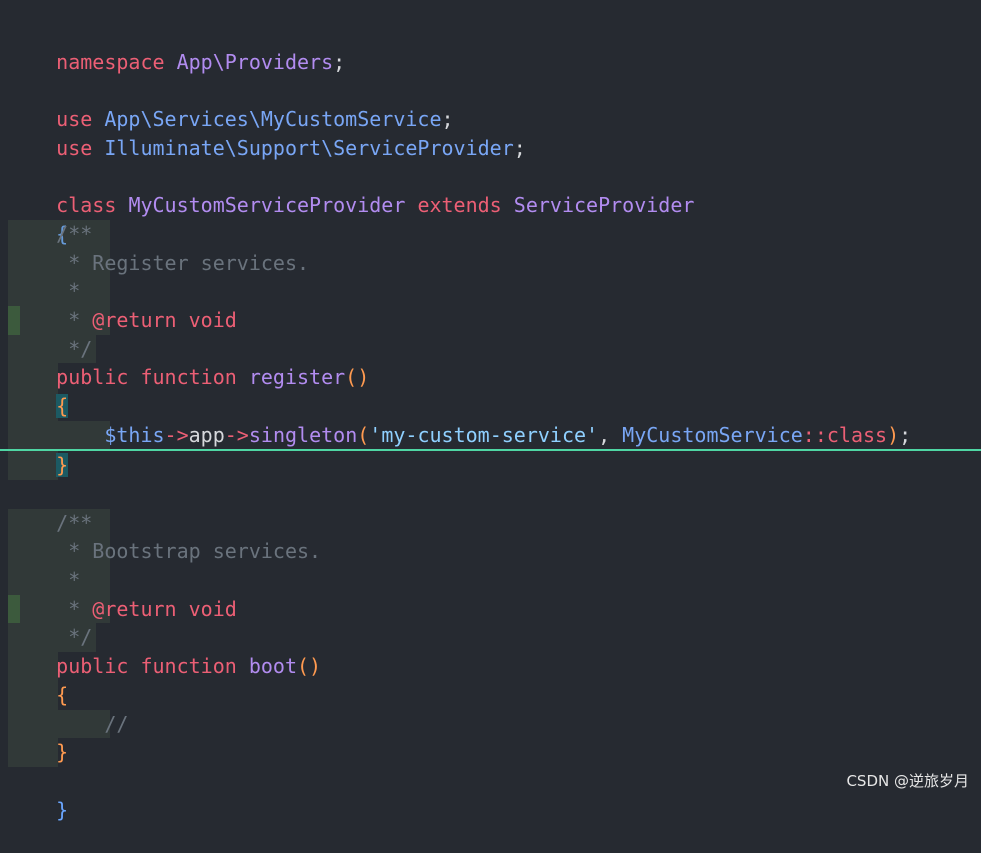  I want to click on code-line: use Illuminate\Support\ServiceProvider;, so click(490, 132).